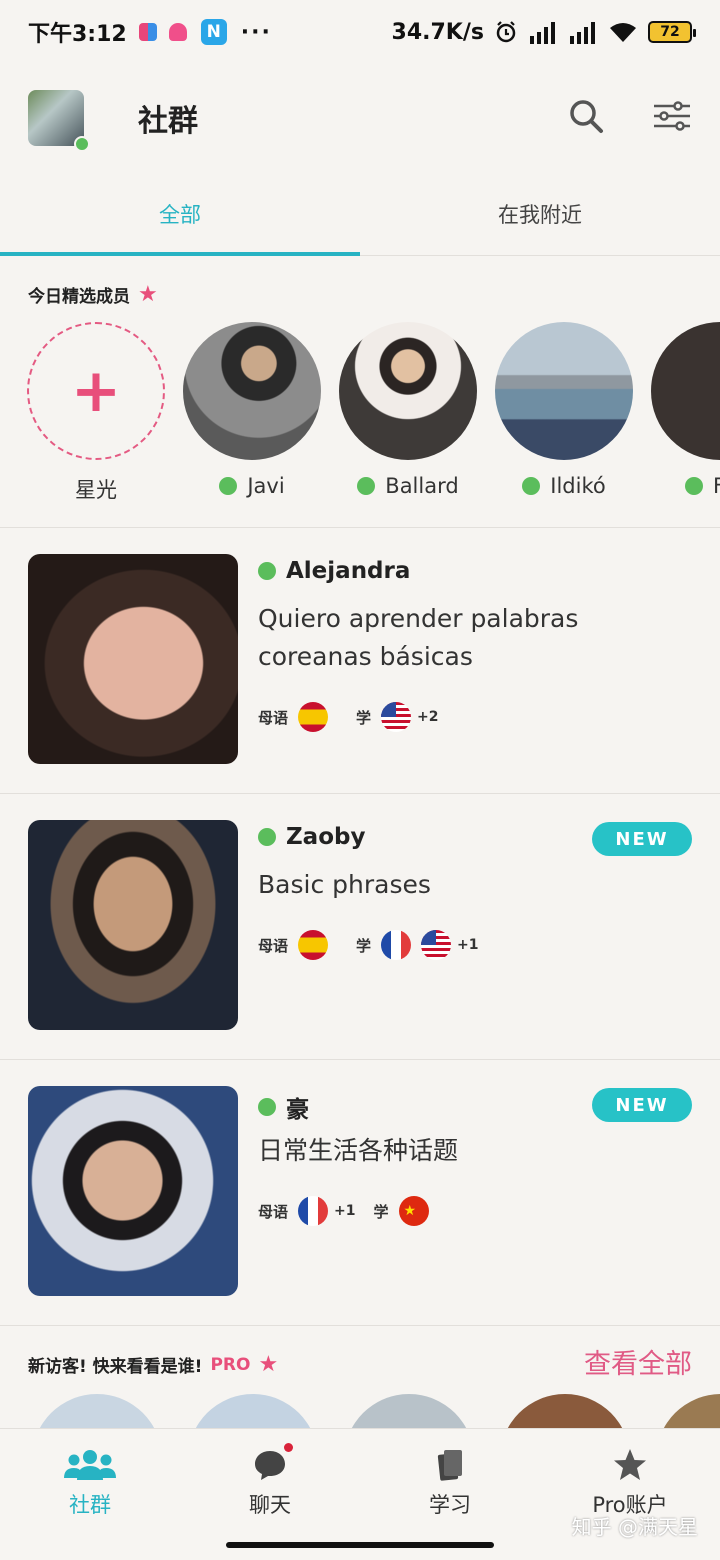 The width and height of the screenshot is (720, 1560). I want to click on view-all-link: 查看全部, so click(638, 1361).